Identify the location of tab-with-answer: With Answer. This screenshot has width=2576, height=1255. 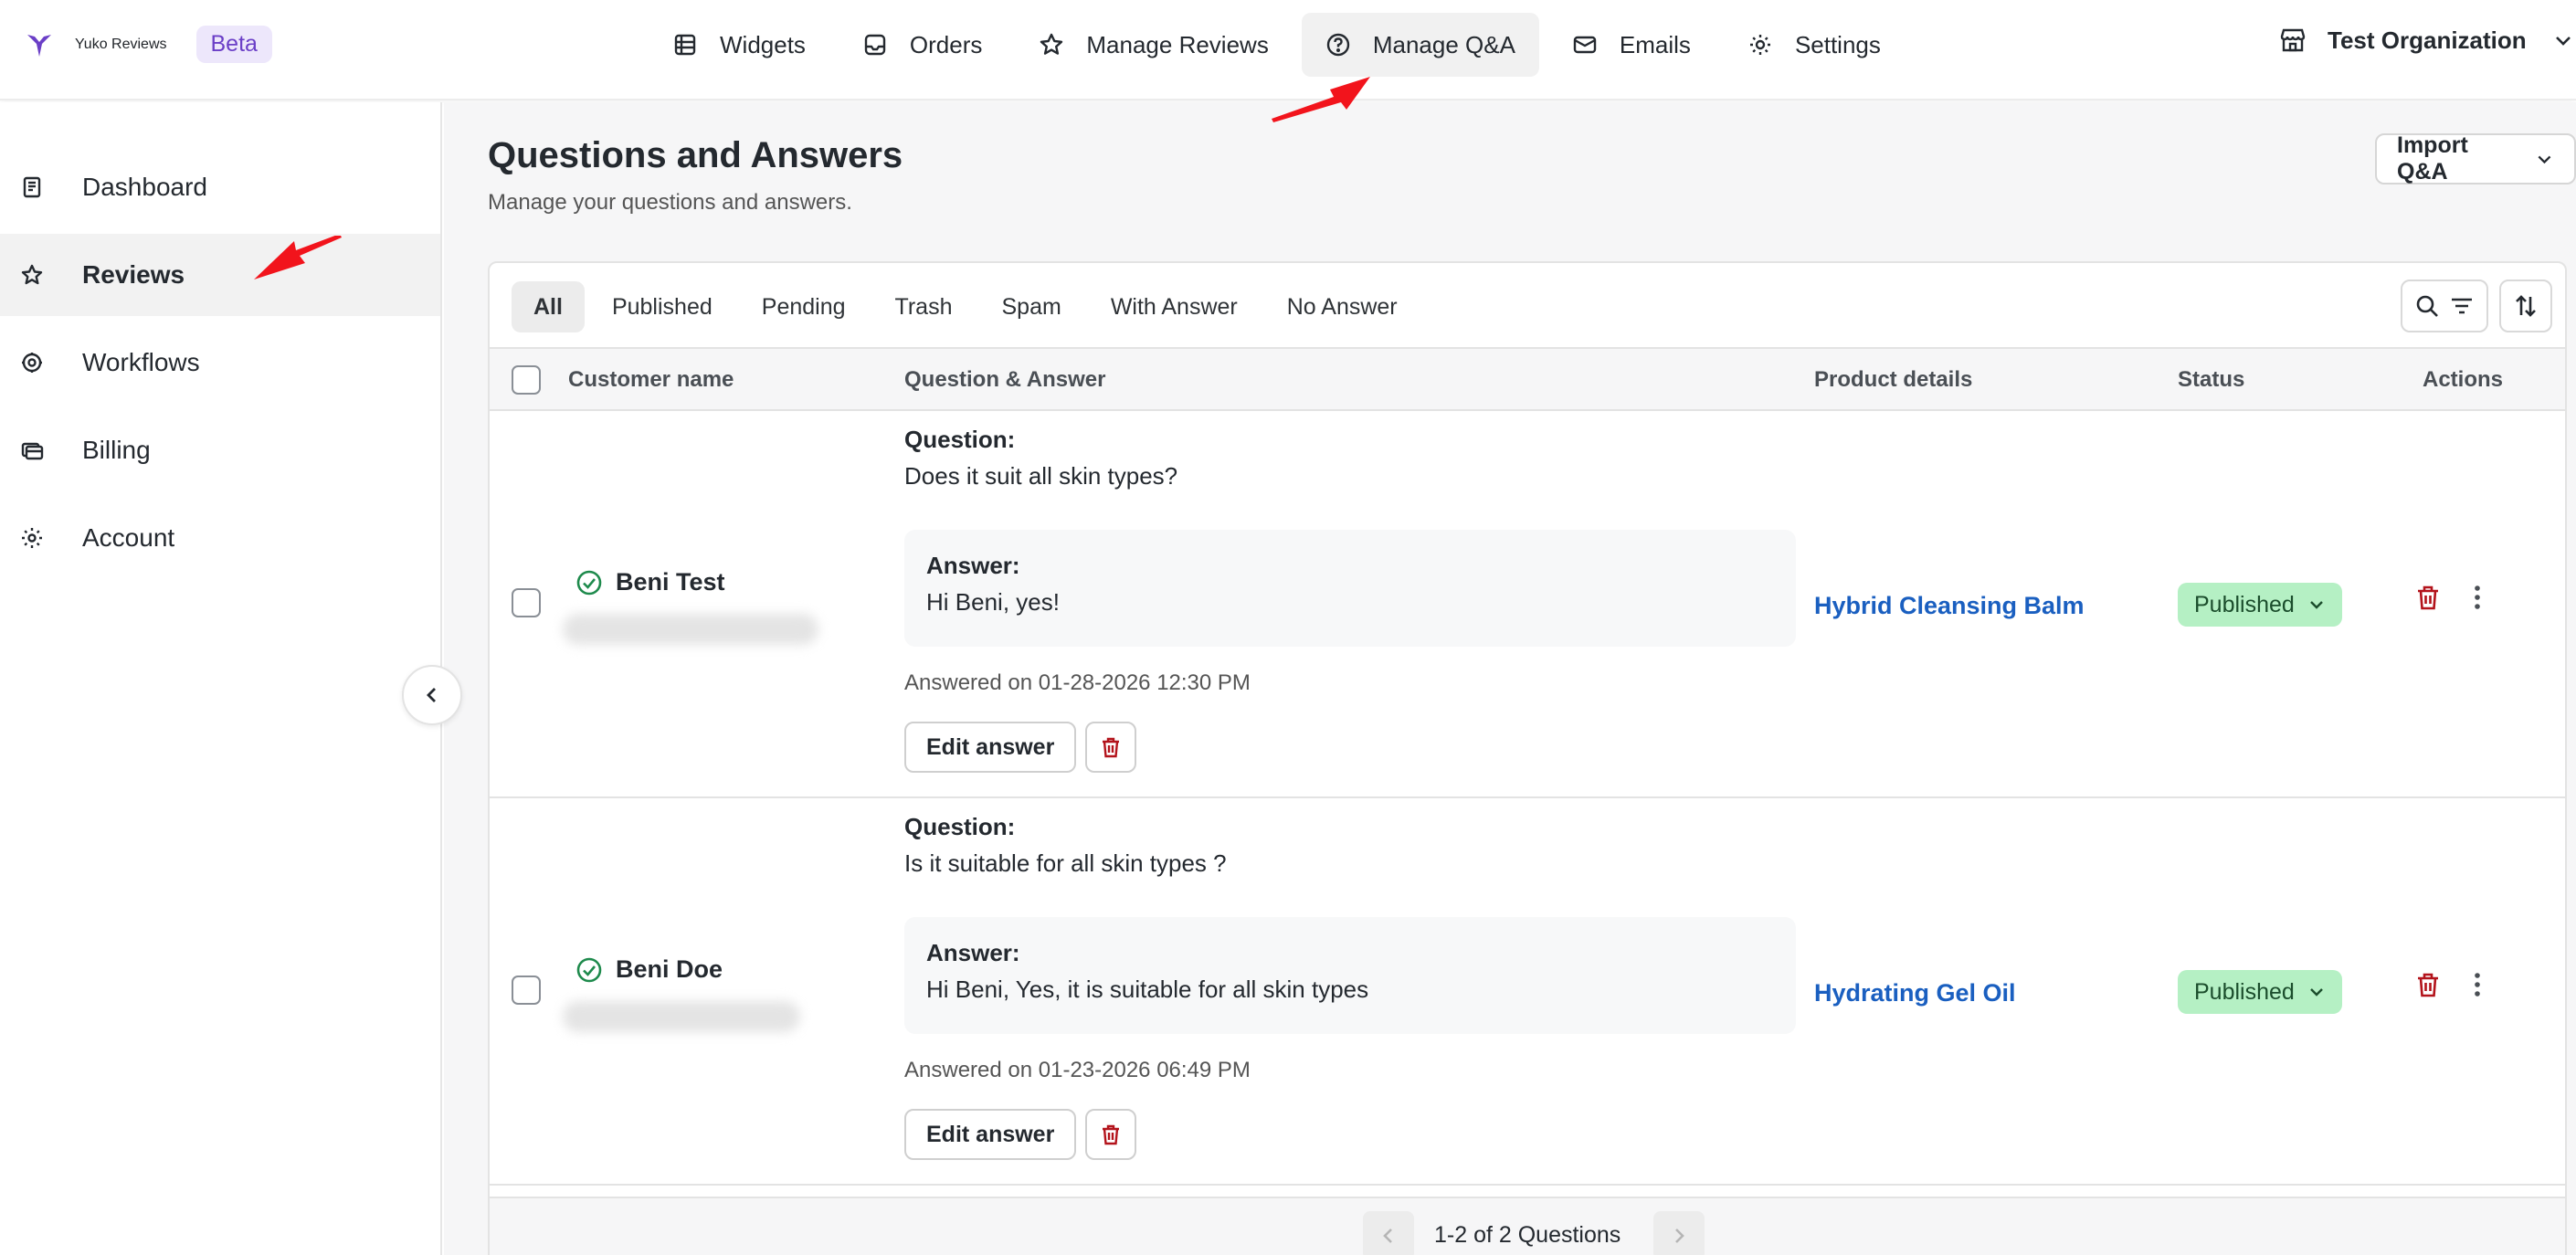
(1174, 307).